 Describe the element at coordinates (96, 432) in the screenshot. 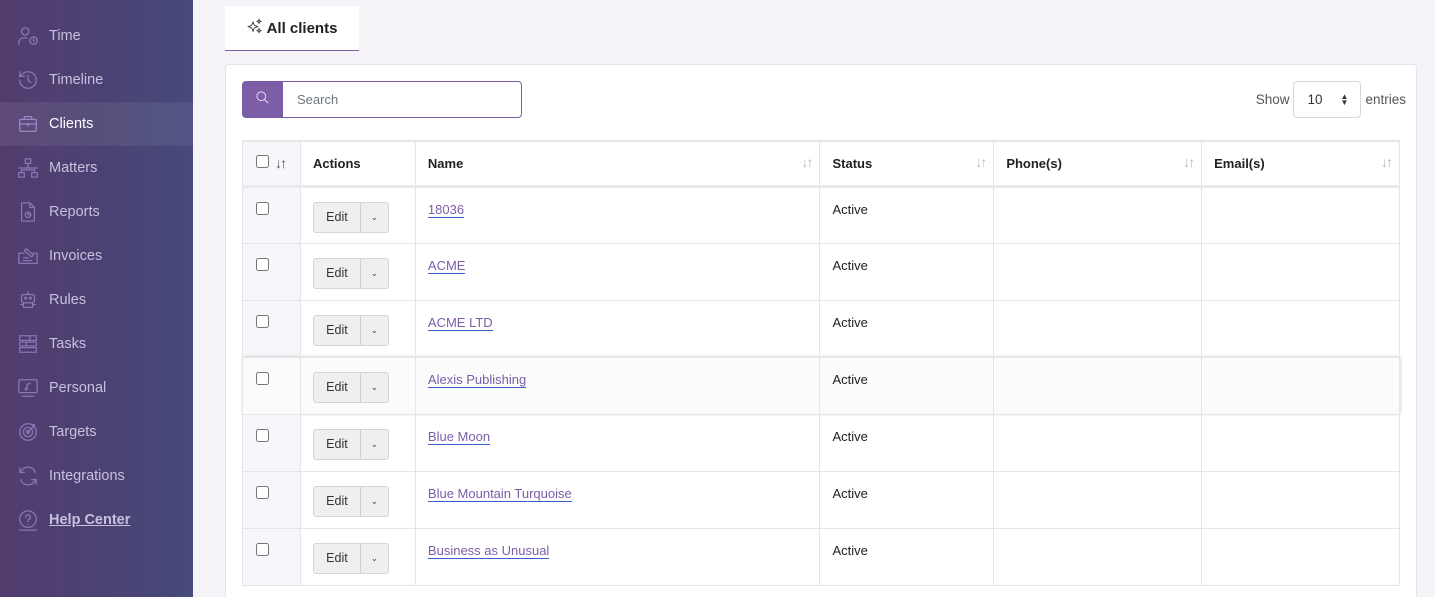

I see `sidebar-item-targets: Targets` at that location.